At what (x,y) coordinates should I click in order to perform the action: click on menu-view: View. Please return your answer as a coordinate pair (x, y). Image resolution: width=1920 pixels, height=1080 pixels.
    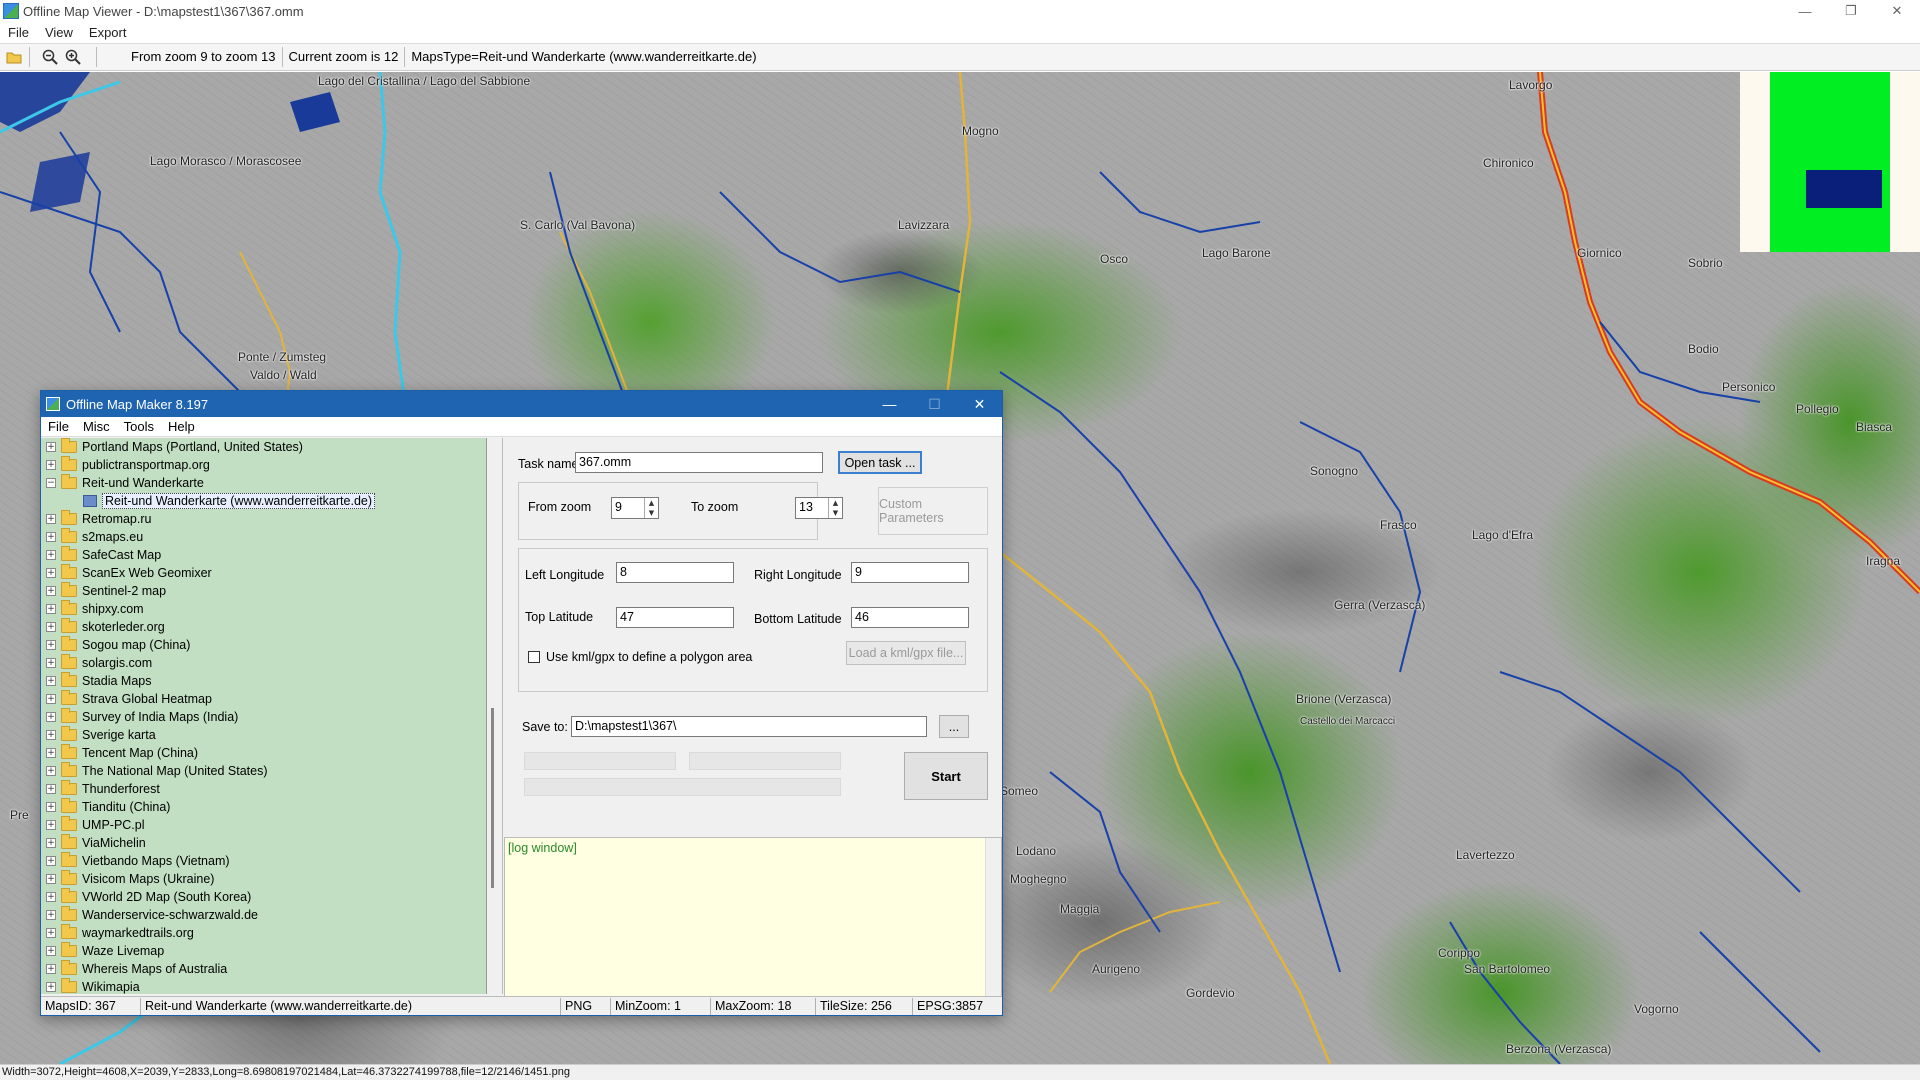
    Looking at the image, I should click on (59, 32).